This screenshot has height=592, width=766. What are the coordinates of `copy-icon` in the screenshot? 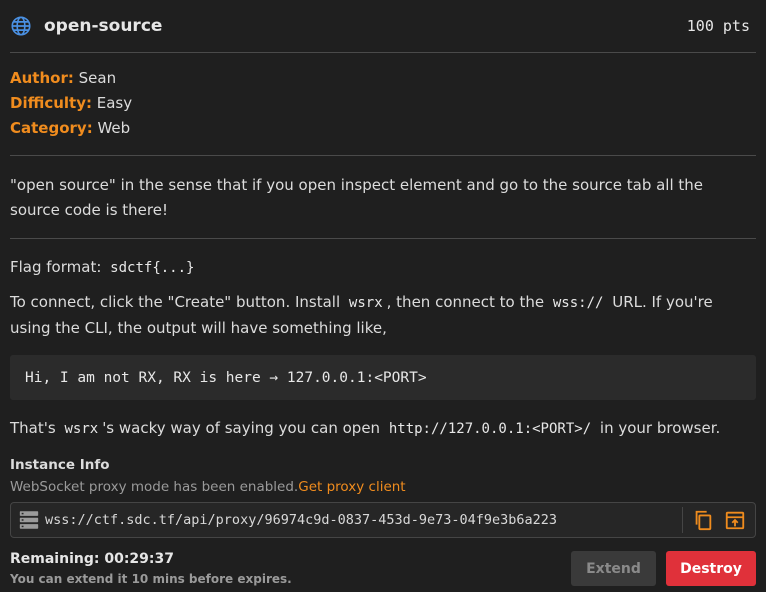 It's located at (703, 520).